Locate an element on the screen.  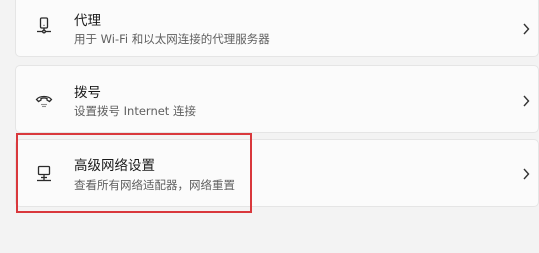
network-adapter-icon is located at coordinates (44, 174).